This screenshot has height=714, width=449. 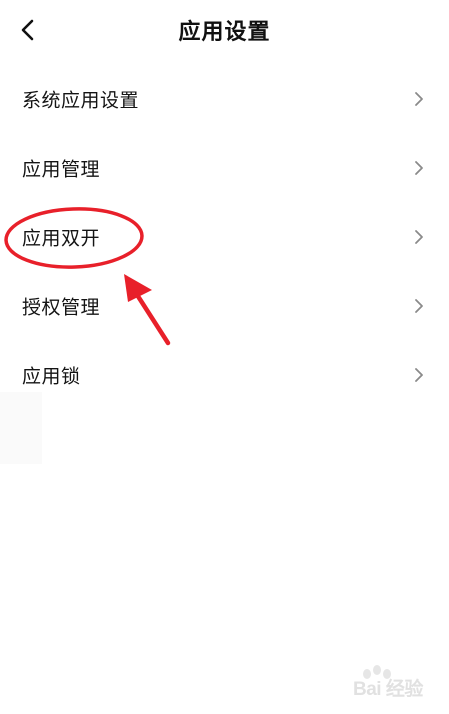 I want to click on list-item-label: 系统应用设置, so click(x=81, y=100).